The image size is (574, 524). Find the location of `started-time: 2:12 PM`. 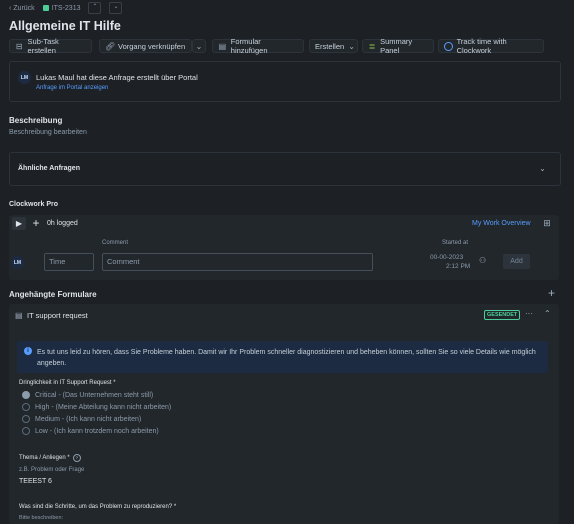

started-time: 2:12 PM is located at coordinates (458, 266).